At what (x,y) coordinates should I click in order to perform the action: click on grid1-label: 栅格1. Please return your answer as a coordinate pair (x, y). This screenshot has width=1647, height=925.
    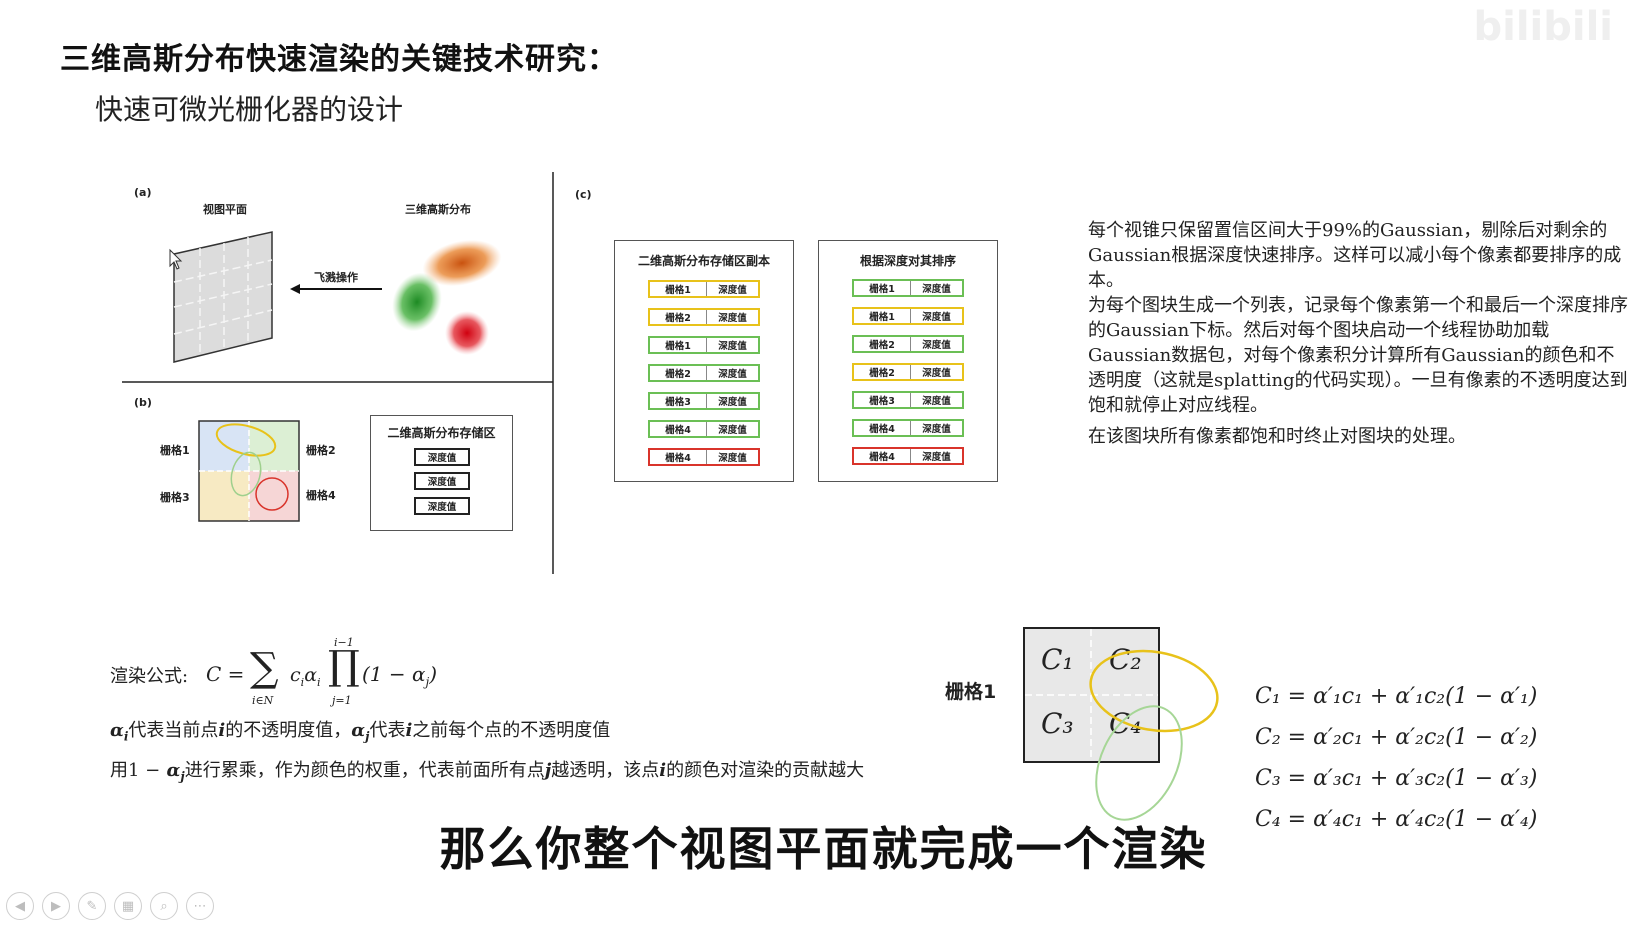
    Looking at the image, I should click on (971, 692).